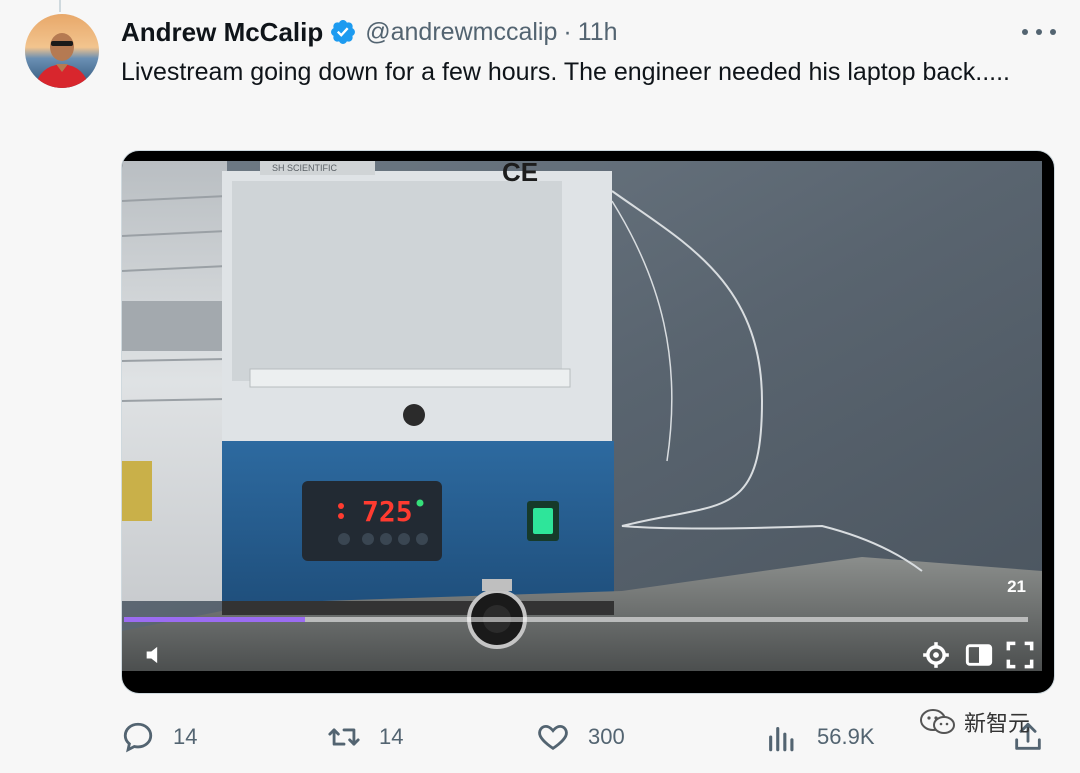 The width and height of the screenshot is (1080, 773). I want to click on reply-icon, so click(138, 737).